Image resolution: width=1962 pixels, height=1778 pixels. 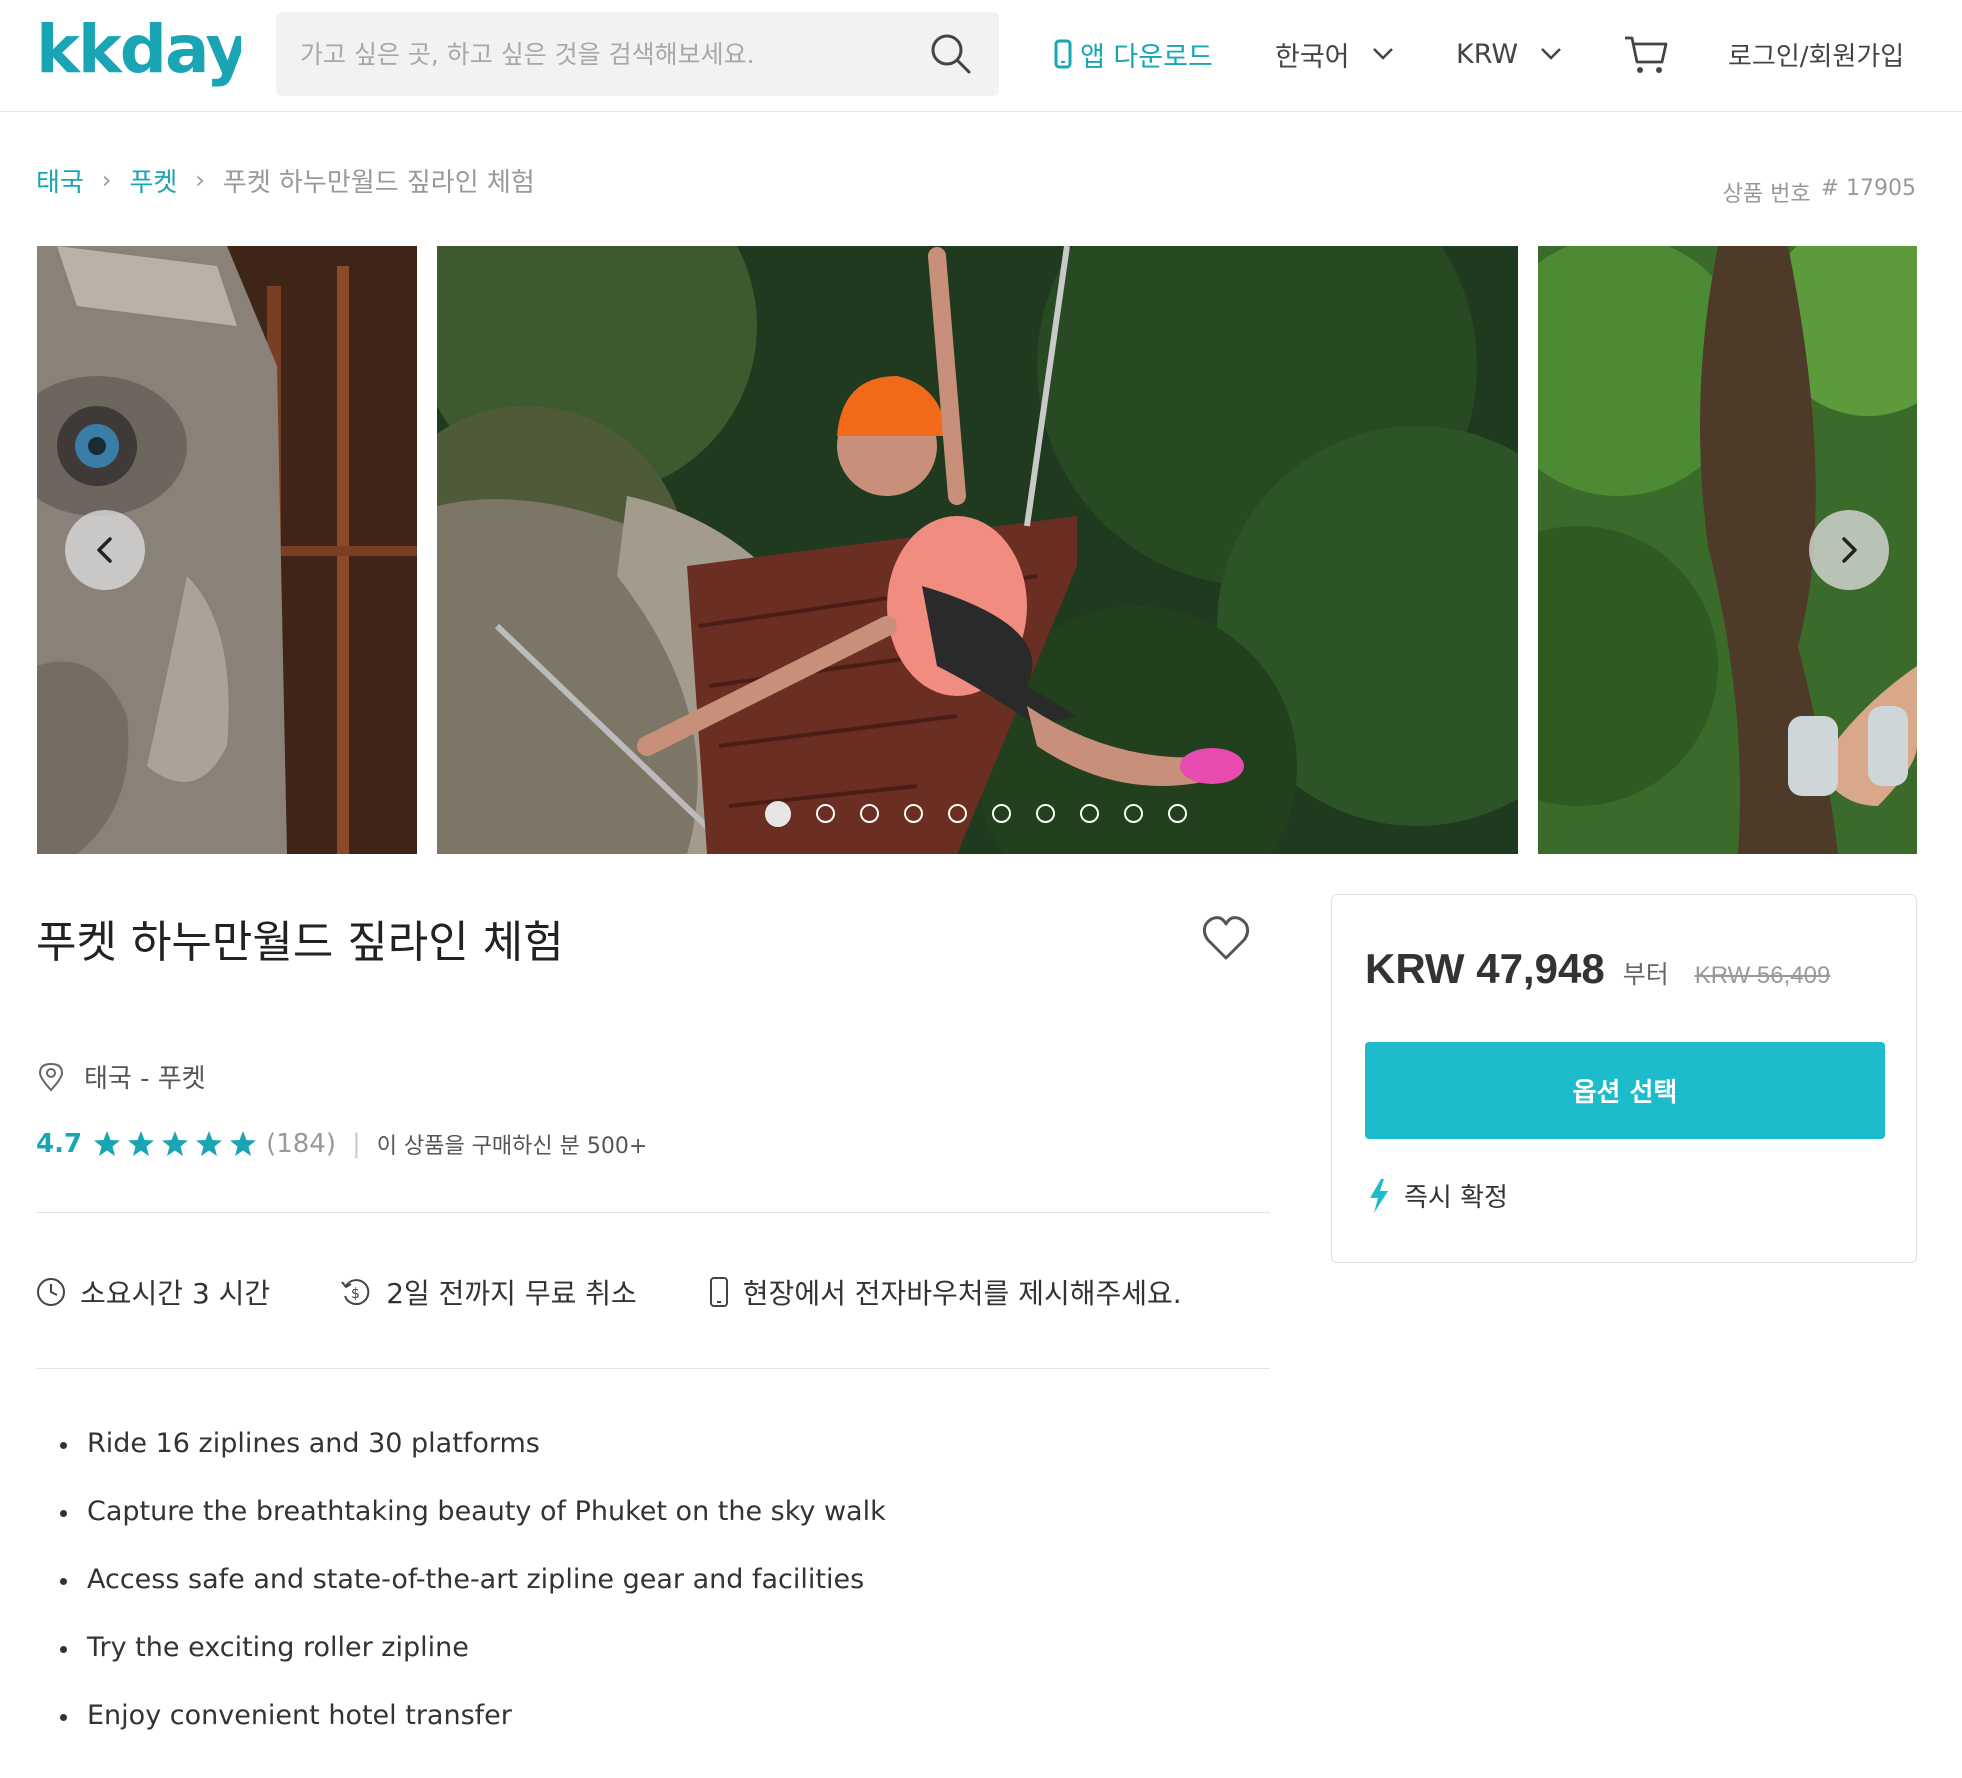 What do you see at coordinates (51, 1076) in the screenshot?
I see `map-pin-icon` at bounding box center [51, 1076].